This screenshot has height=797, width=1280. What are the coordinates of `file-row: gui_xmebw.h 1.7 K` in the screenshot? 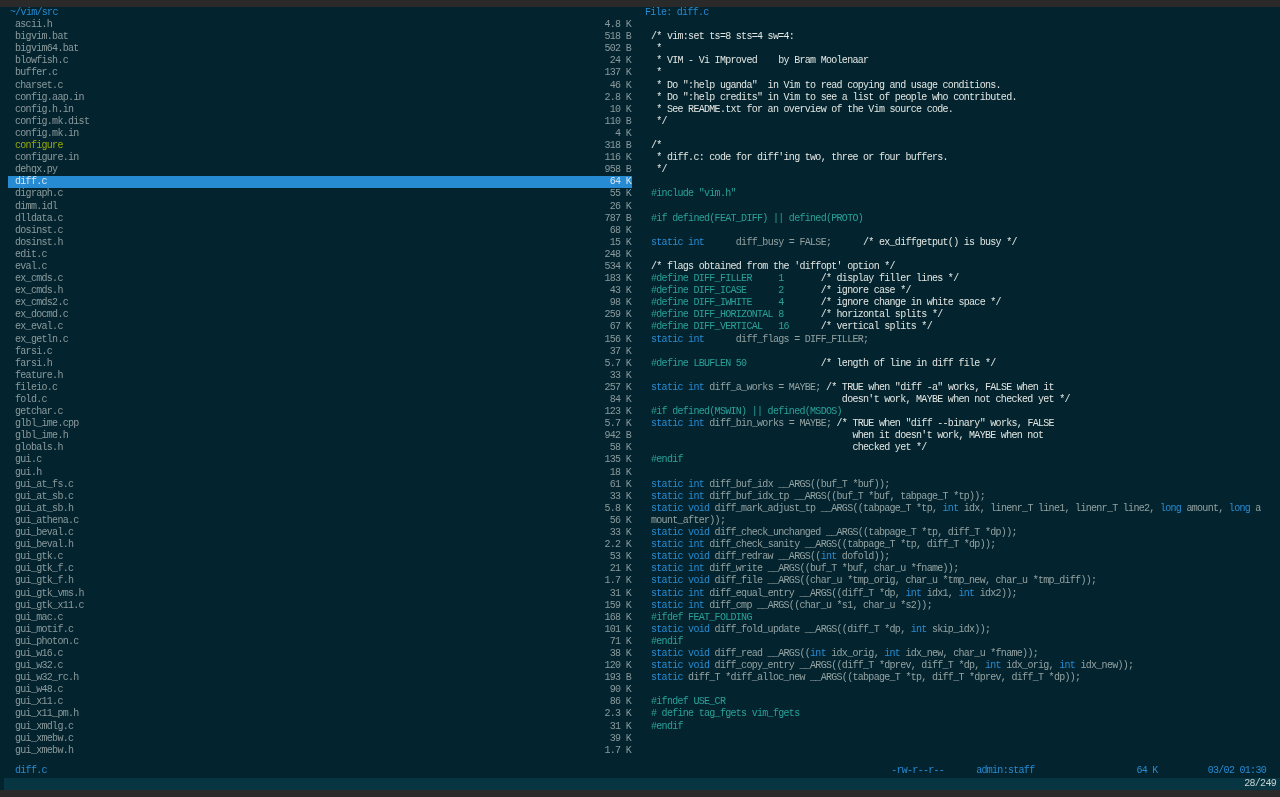 It's located at (320, 750).